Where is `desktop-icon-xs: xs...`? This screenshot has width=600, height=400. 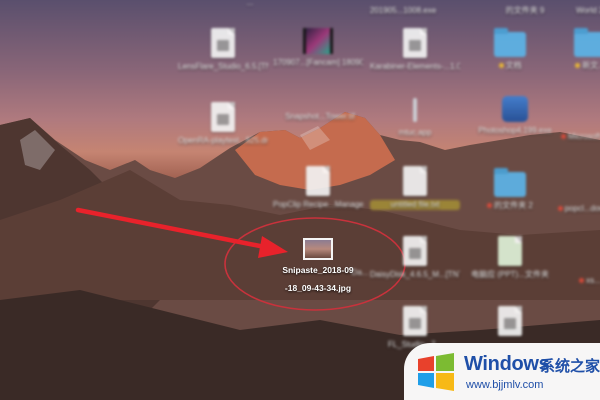 desktop-icon-xs: xs... is located at coordinates (572, 279).